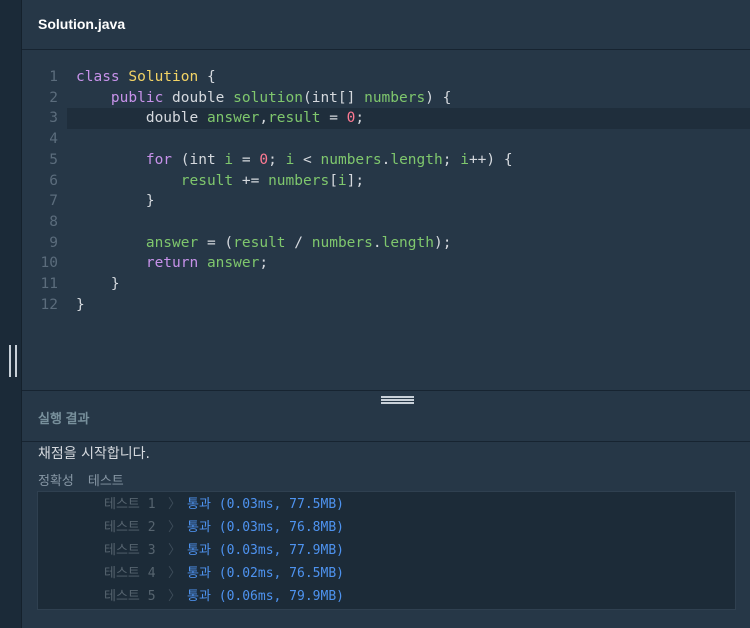 This screenshot has width=750, height=628. What do you see at coordinates (265, 527) in the screenshot?
I see `test-pass-result: 통과 (0.03ms, 76.8MB)` at bounding box center [265, 527].